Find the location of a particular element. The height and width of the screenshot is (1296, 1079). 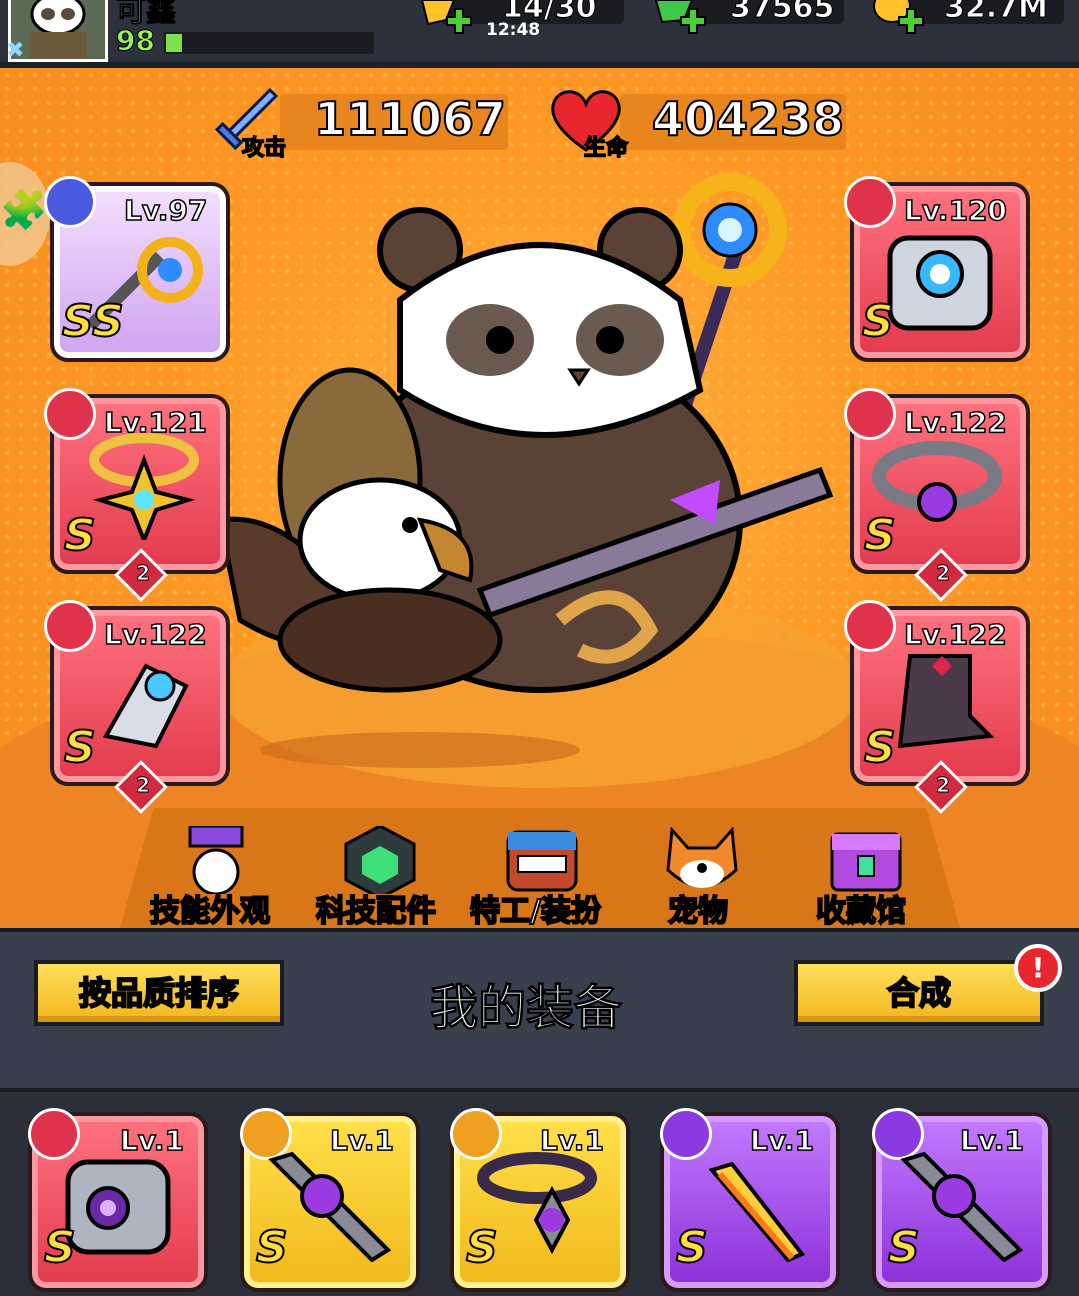

inventory-item-5-grade: S is located at coordinates (904, 1247).